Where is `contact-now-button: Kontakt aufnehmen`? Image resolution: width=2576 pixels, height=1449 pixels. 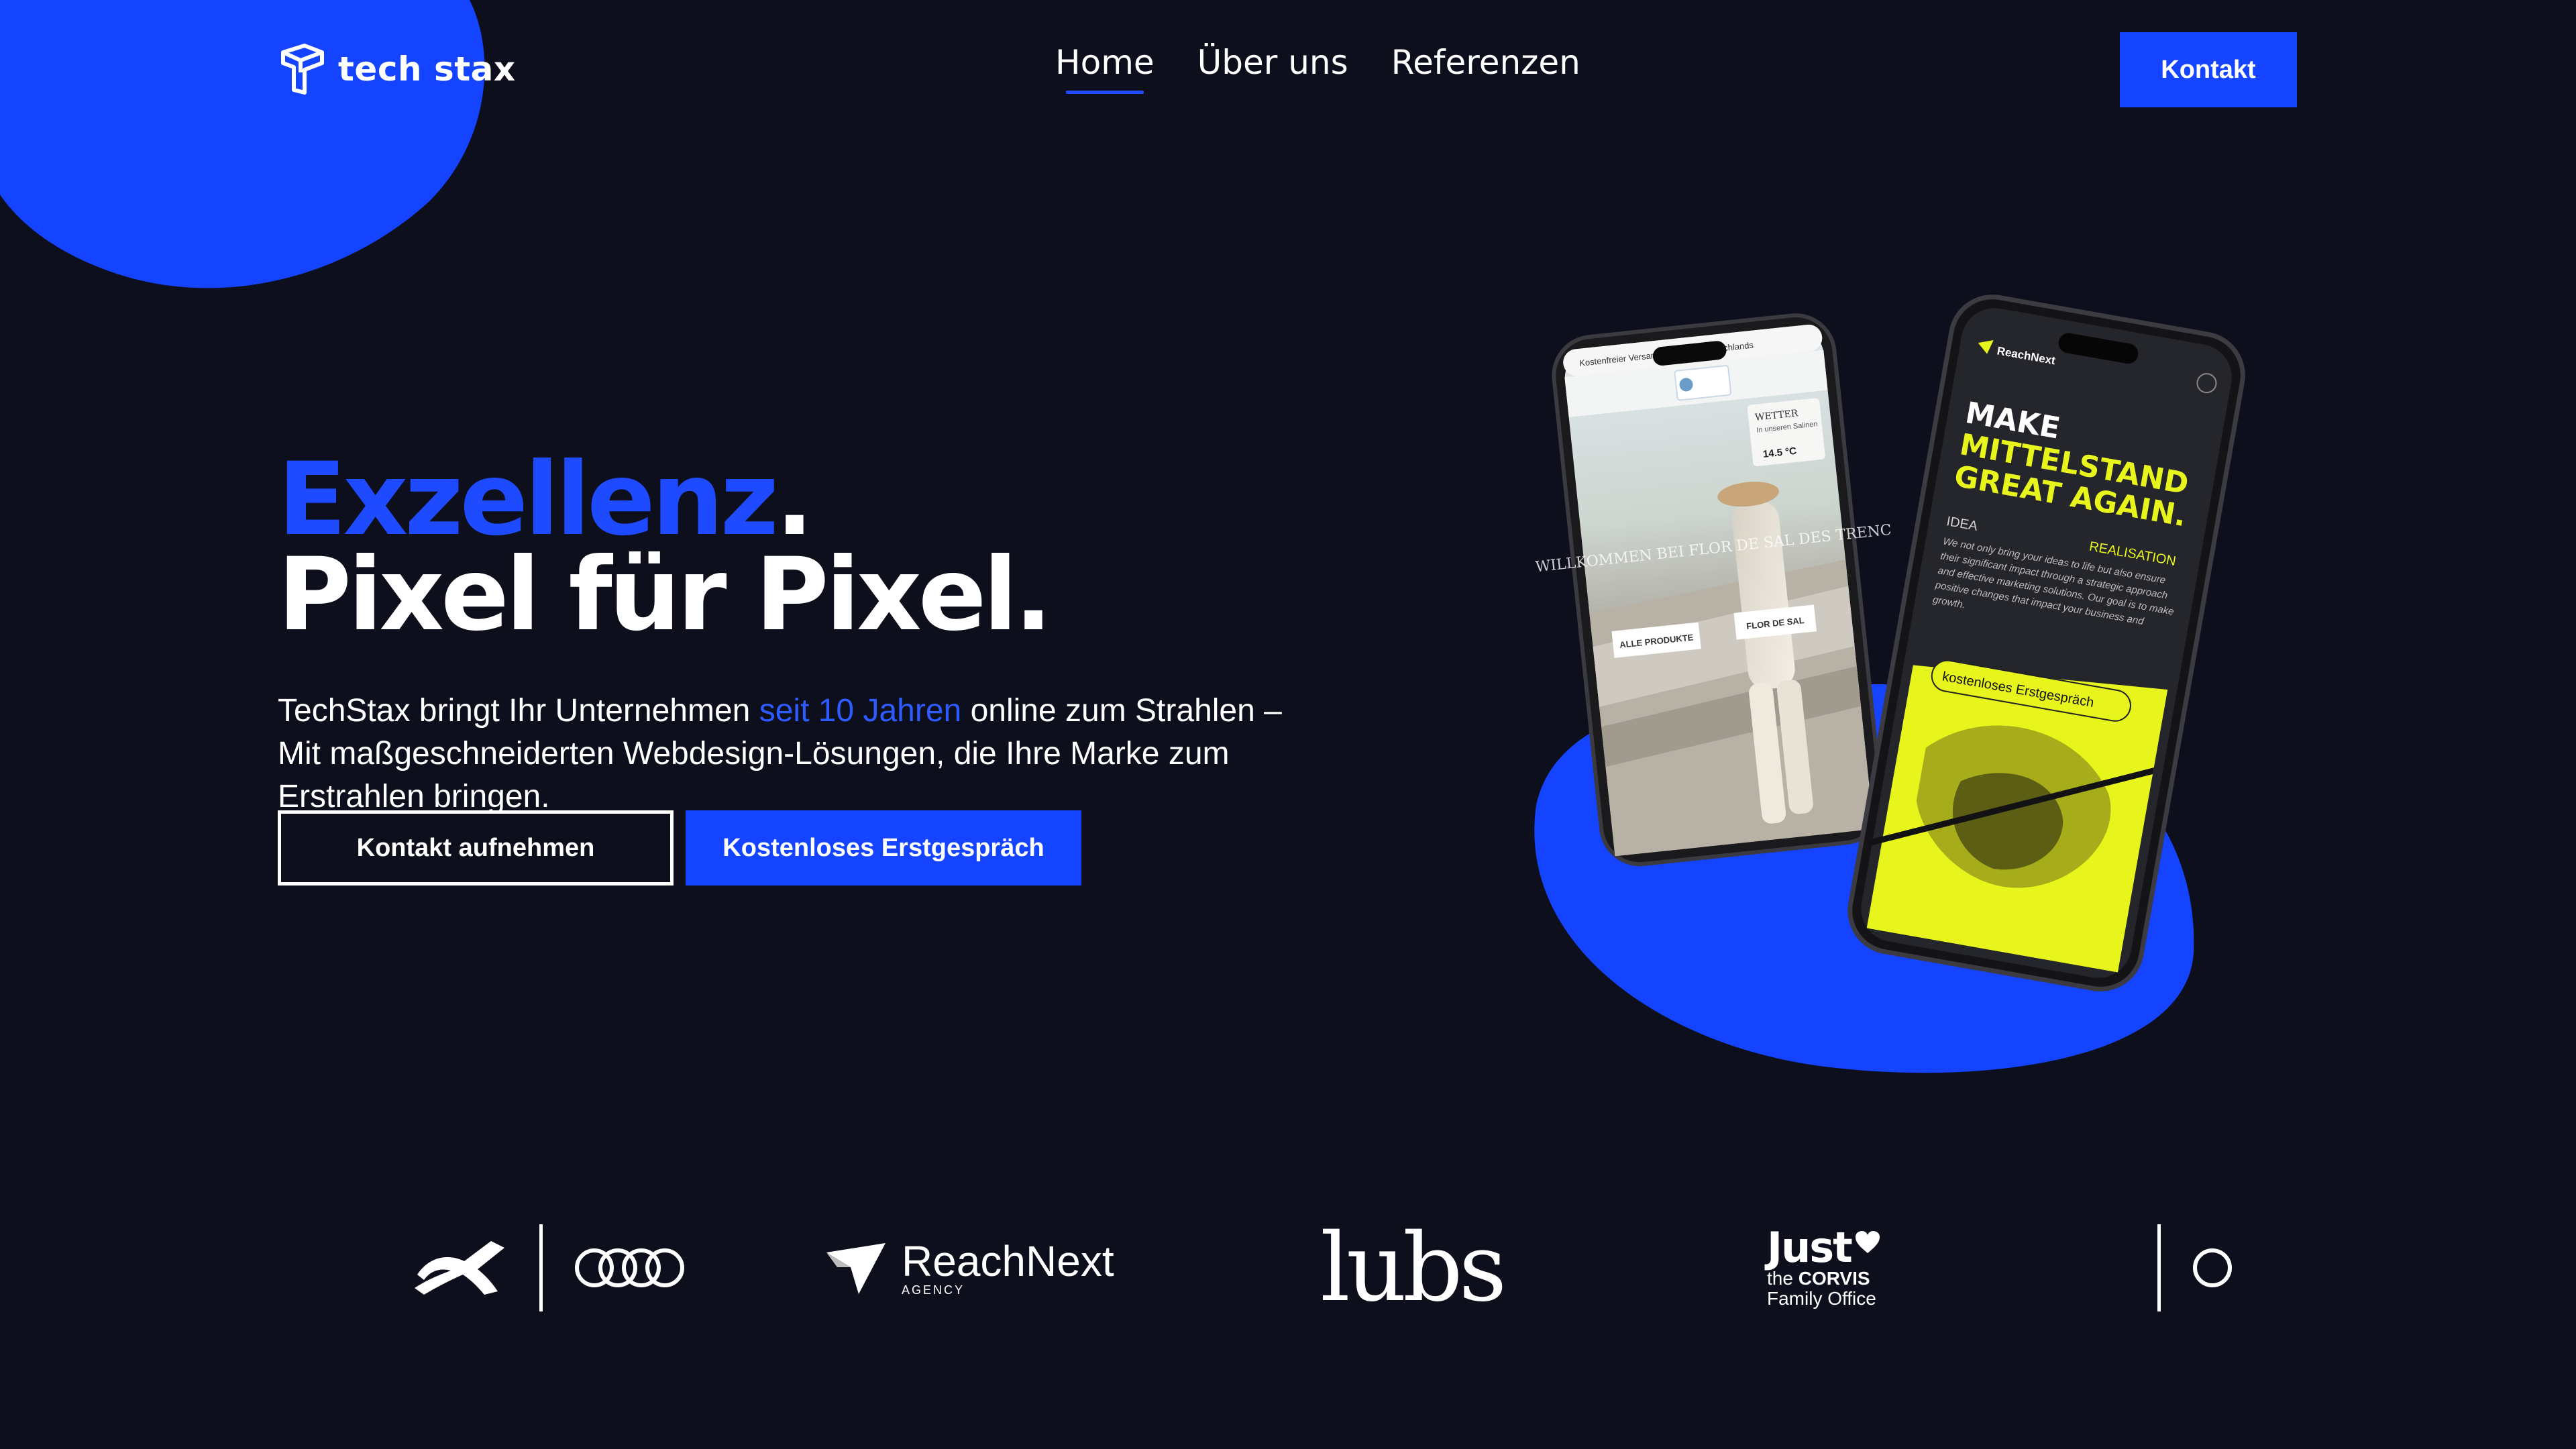
contact-now-button: Kontakt aufnehmen is located at coordinates (476, 847).